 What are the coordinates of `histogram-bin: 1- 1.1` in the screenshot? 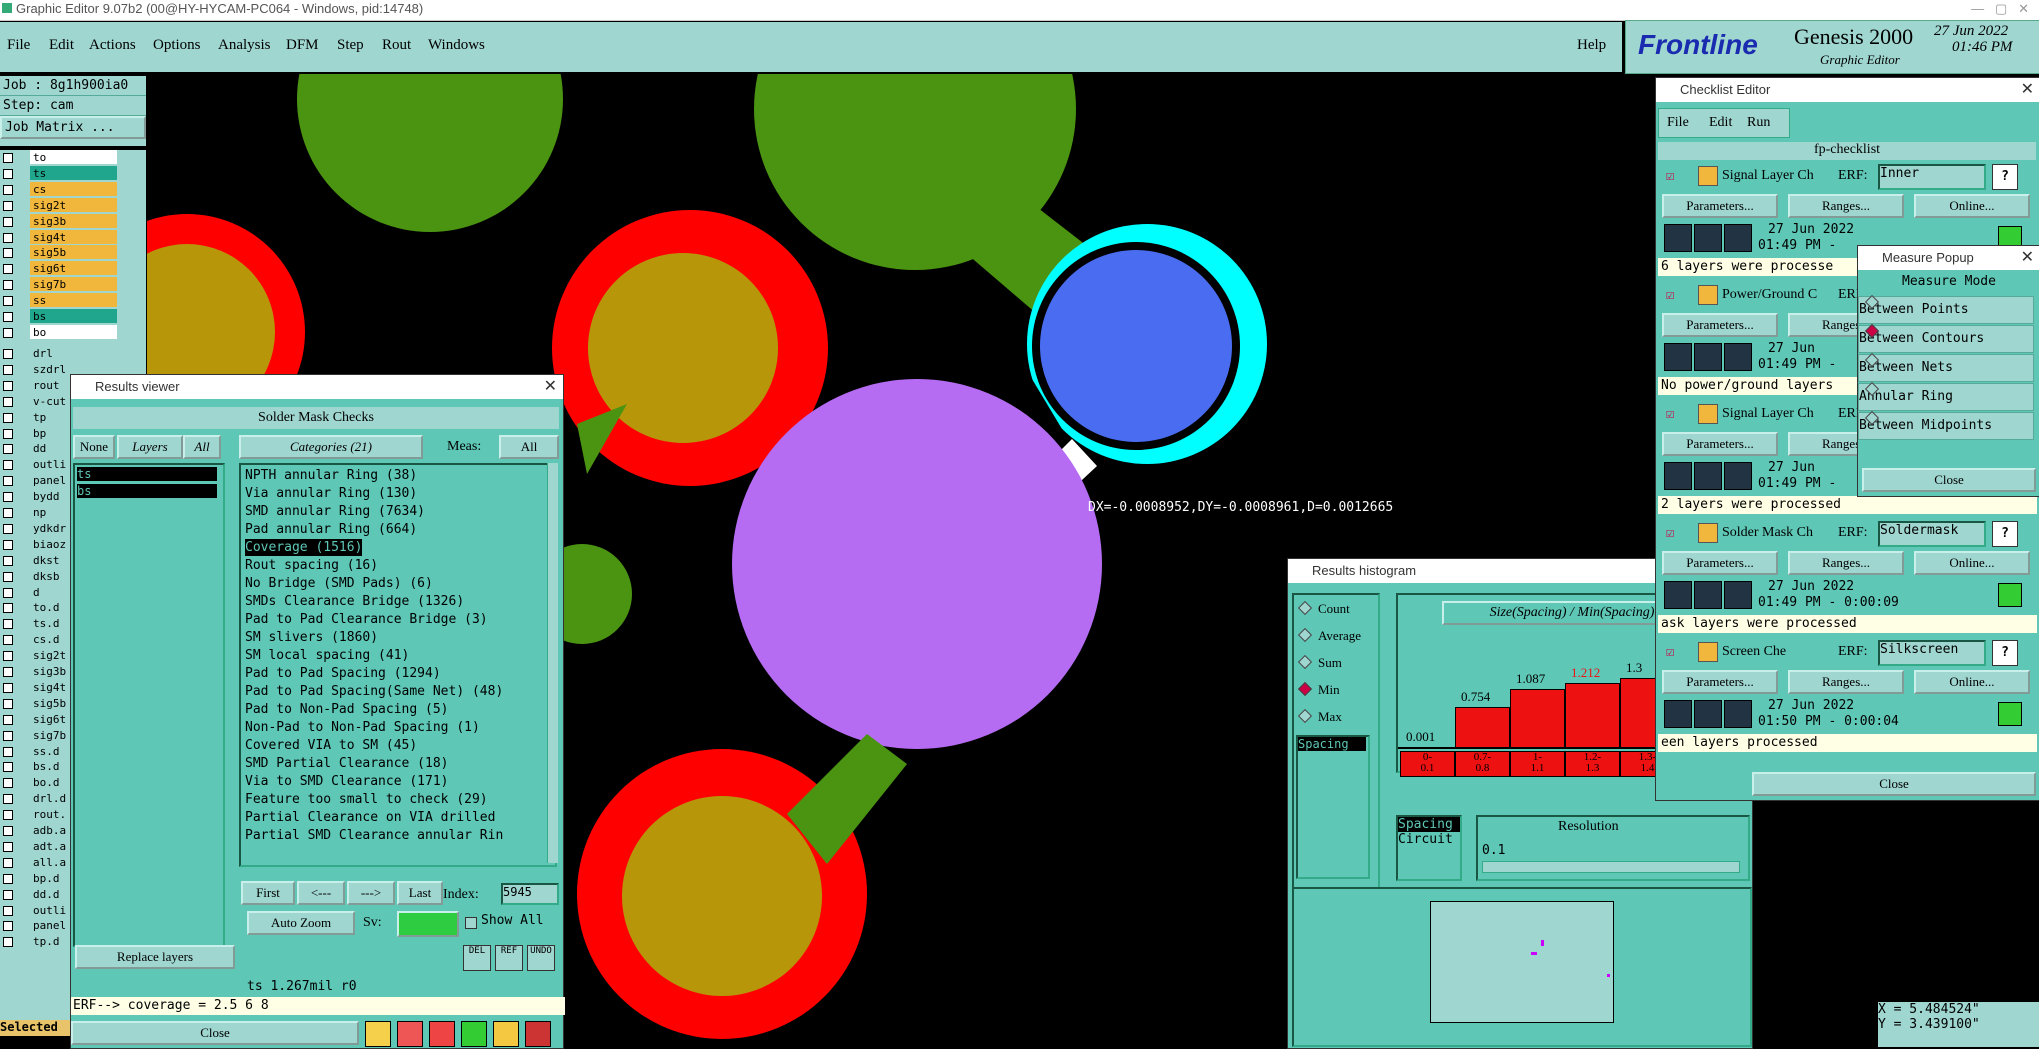 It's located at (1537, 764).